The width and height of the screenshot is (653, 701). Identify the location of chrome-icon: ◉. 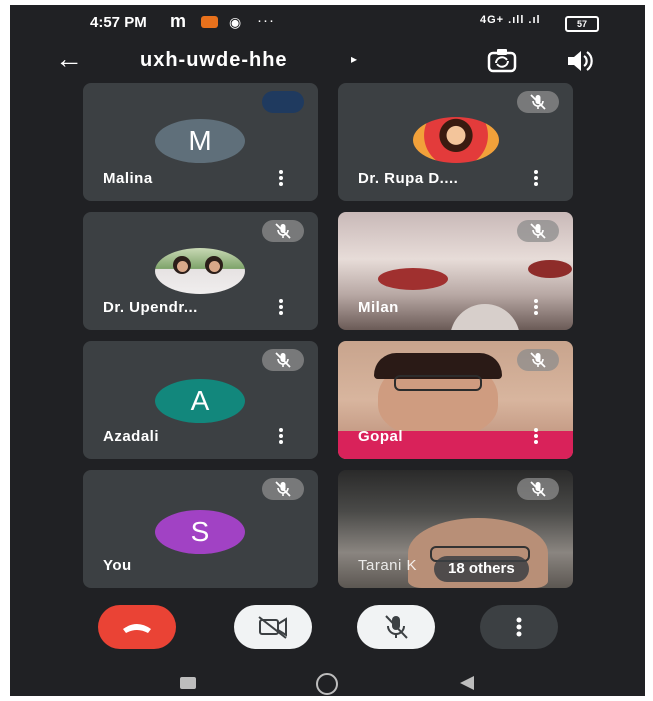
(235, 22).